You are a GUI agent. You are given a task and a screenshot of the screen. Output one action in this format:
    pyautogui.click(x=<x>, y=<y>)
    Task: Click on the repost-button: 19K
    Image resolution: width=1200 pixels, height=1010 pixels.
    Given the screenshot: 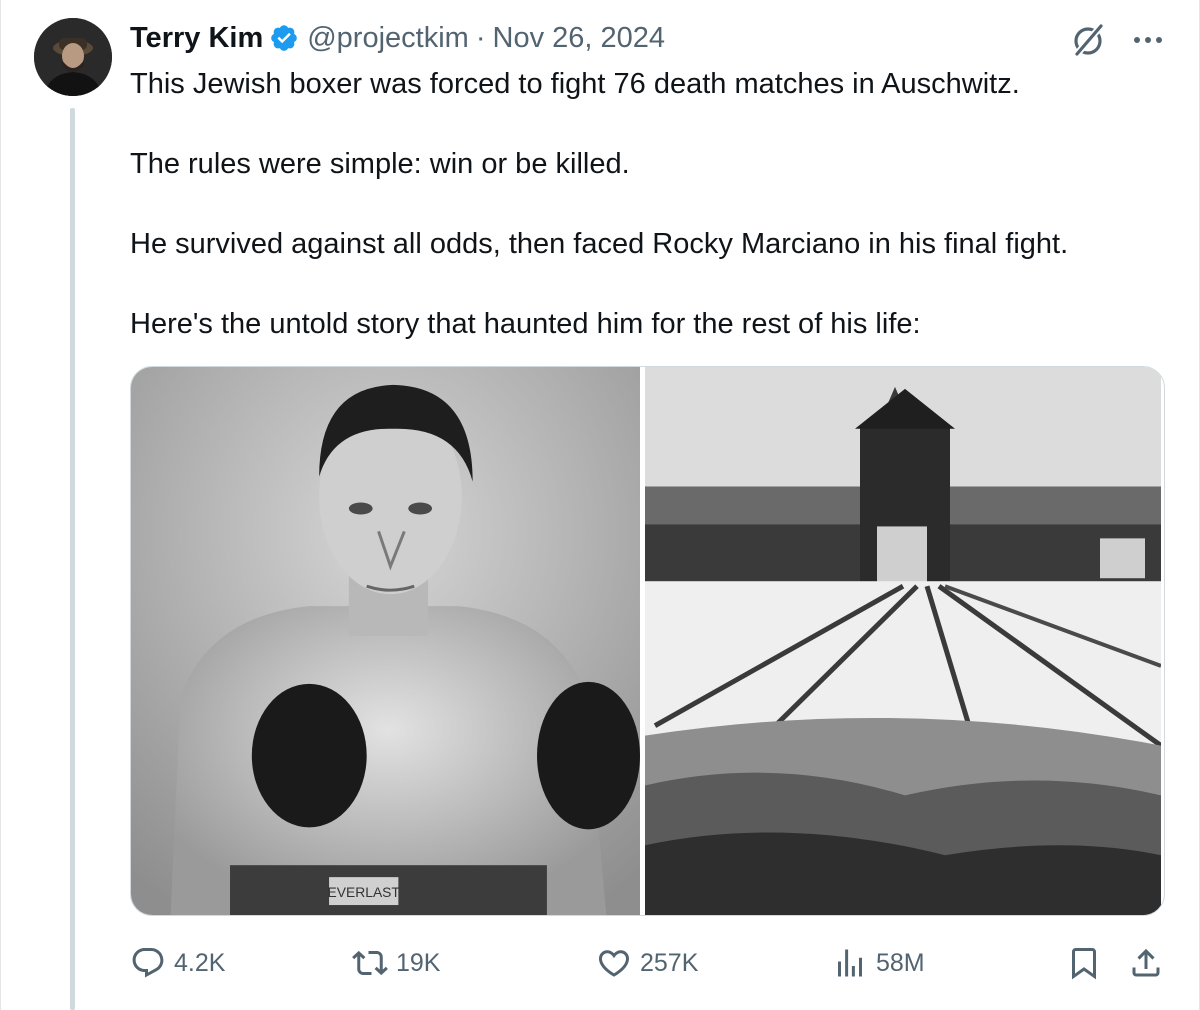 What is the action you would take?
    pyautogui.click(x=396, y=963)
    